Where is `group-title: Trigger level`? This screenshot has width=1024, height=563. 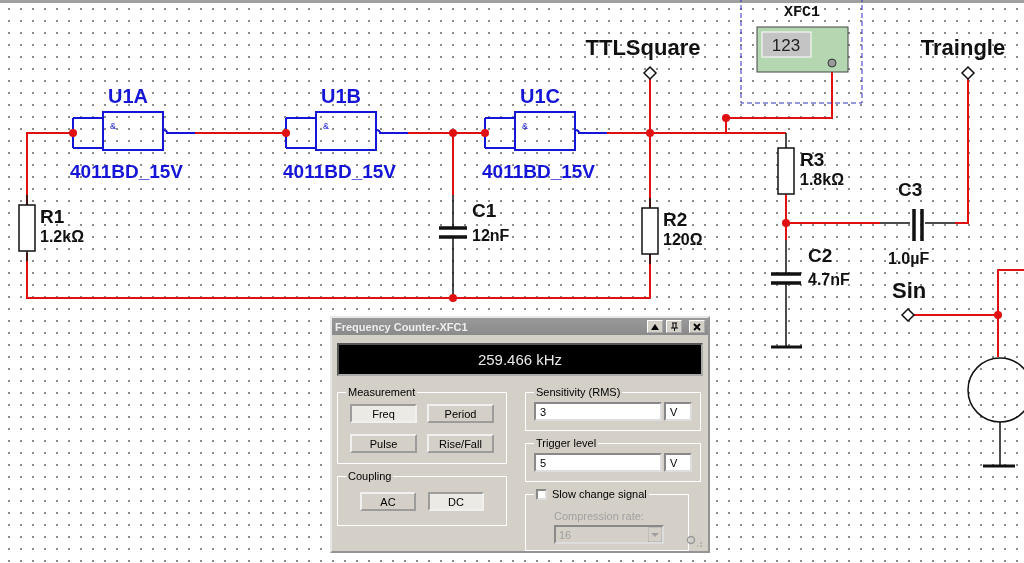 group-title: Trigger level is located at coordinates (566, 443).